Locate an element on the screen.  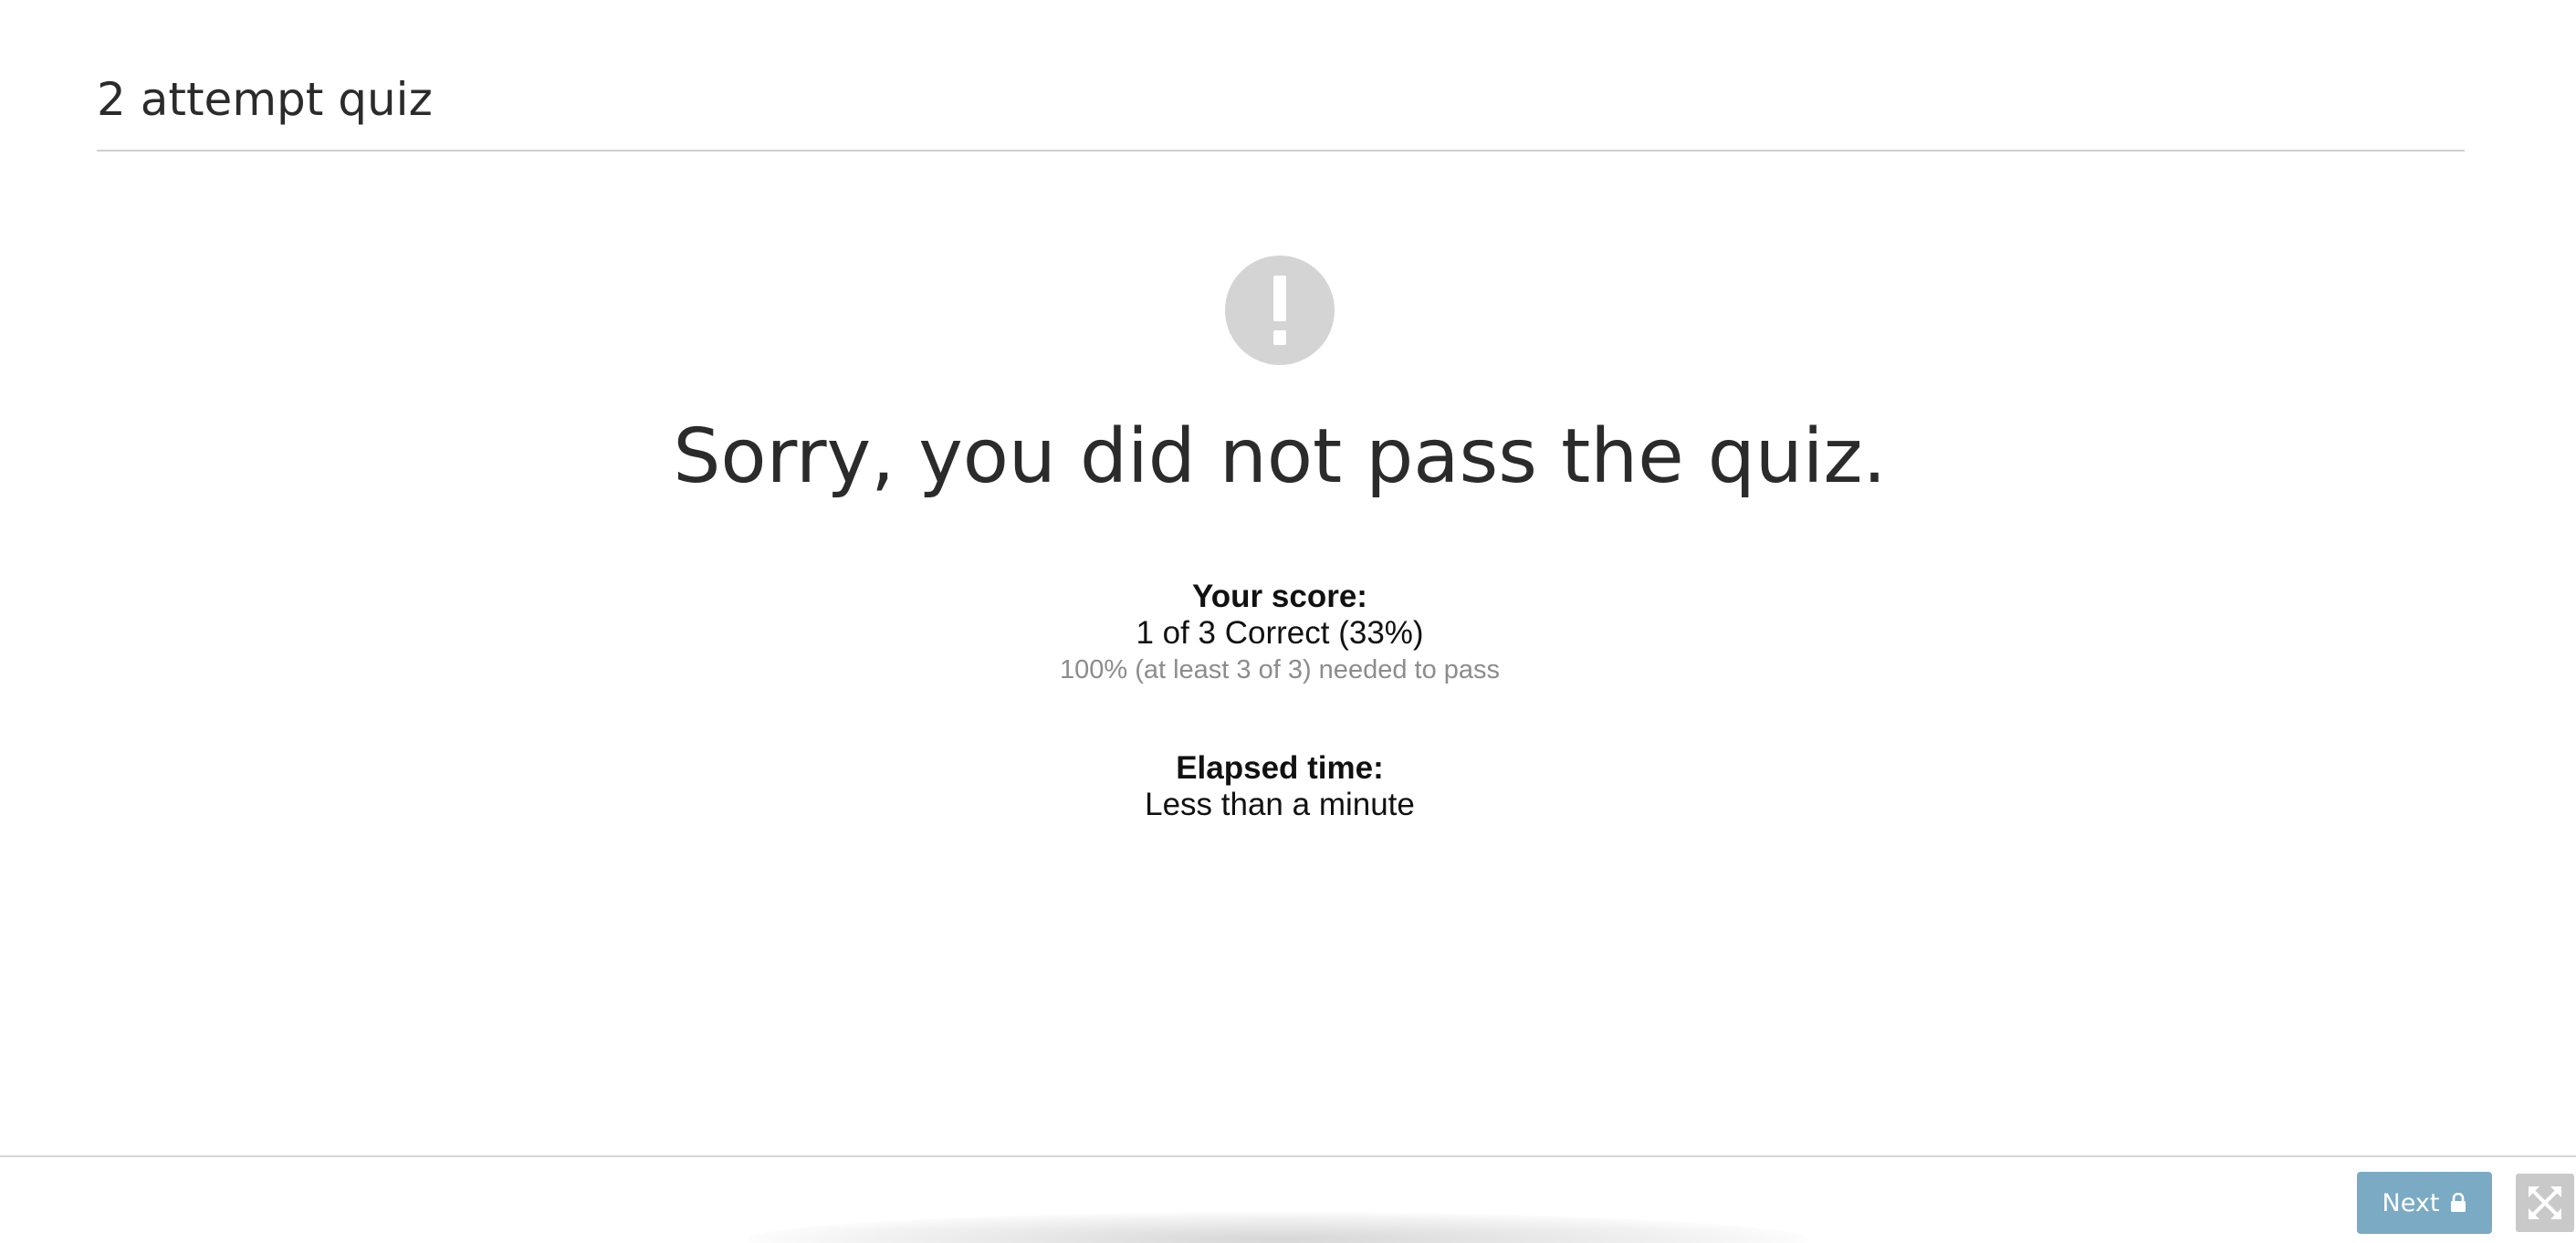
footer-shadow is located at coordinates (1278, 1227).